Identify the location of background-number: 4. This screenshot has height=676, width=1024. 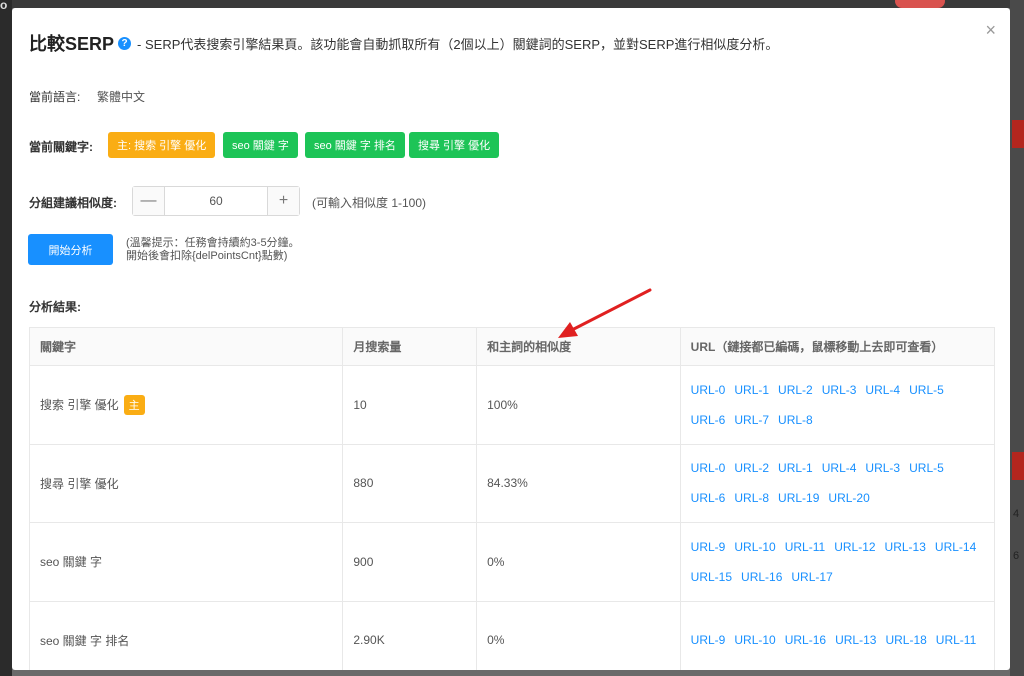
(1016, 514).